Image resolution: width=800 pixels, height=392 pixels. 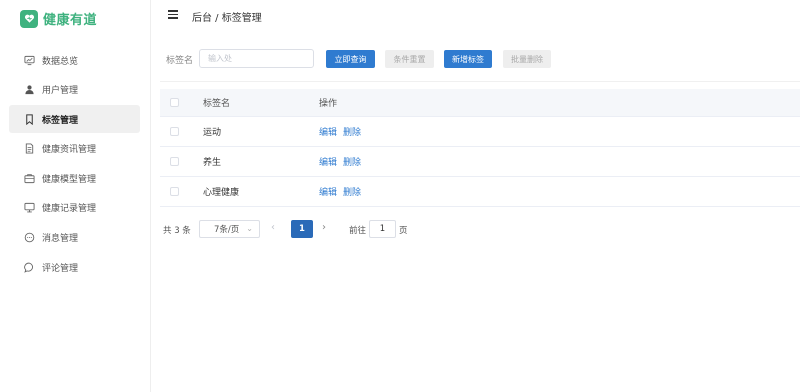 I want to click on sidebar-item-tags: 标签管理, so click(x=74, y=119).